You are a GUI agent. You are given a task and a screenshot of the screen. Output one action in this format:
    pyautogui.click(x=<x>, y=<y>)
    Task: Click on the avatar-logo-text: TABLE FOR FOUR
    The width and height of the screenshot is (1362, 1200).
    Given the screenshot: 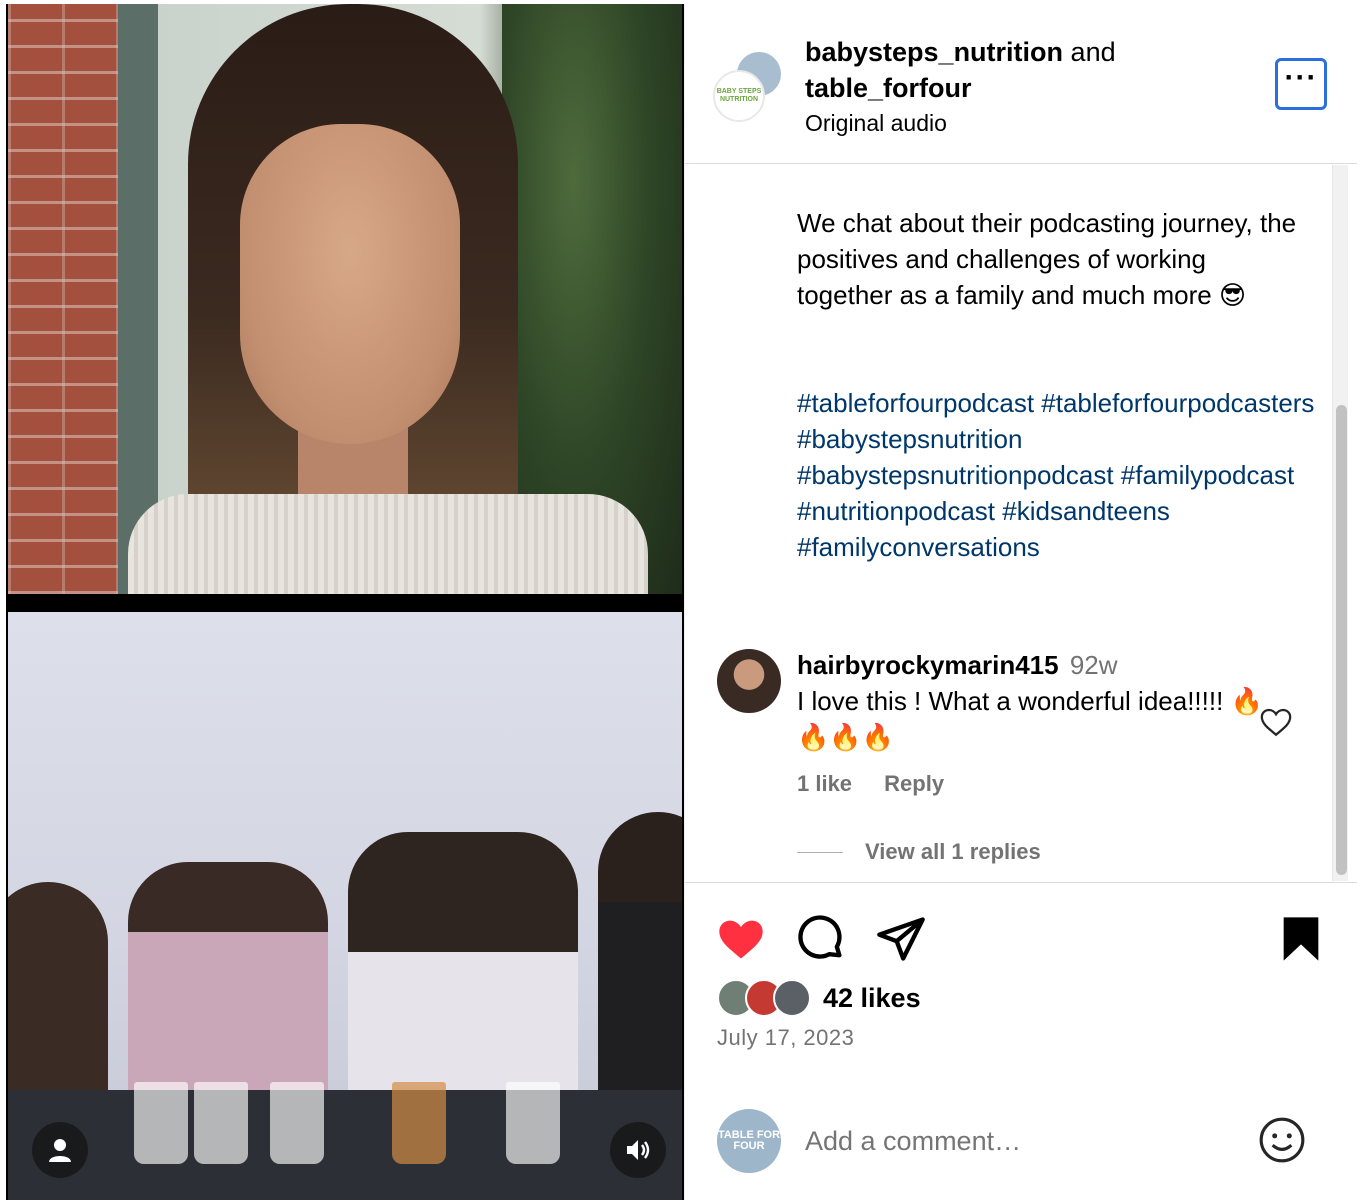 What is the action you would take?
    pyautogui.click(x=749, y=1140)
    